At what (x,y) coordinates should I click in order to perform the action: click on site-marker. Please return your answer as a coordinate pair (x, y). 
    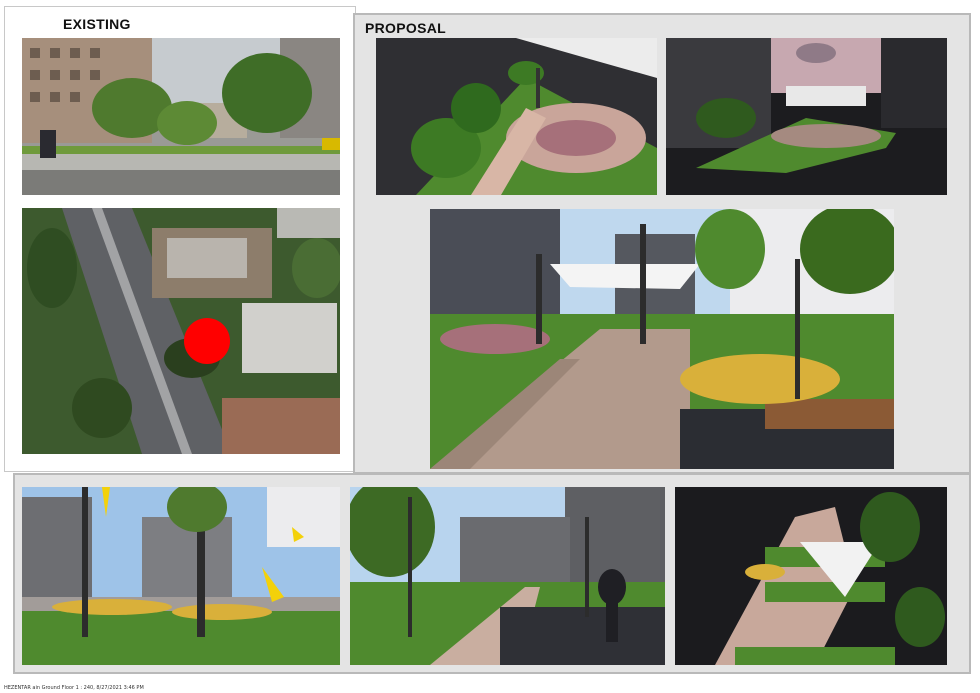
    Looking at the image, I should click on (207, 341).